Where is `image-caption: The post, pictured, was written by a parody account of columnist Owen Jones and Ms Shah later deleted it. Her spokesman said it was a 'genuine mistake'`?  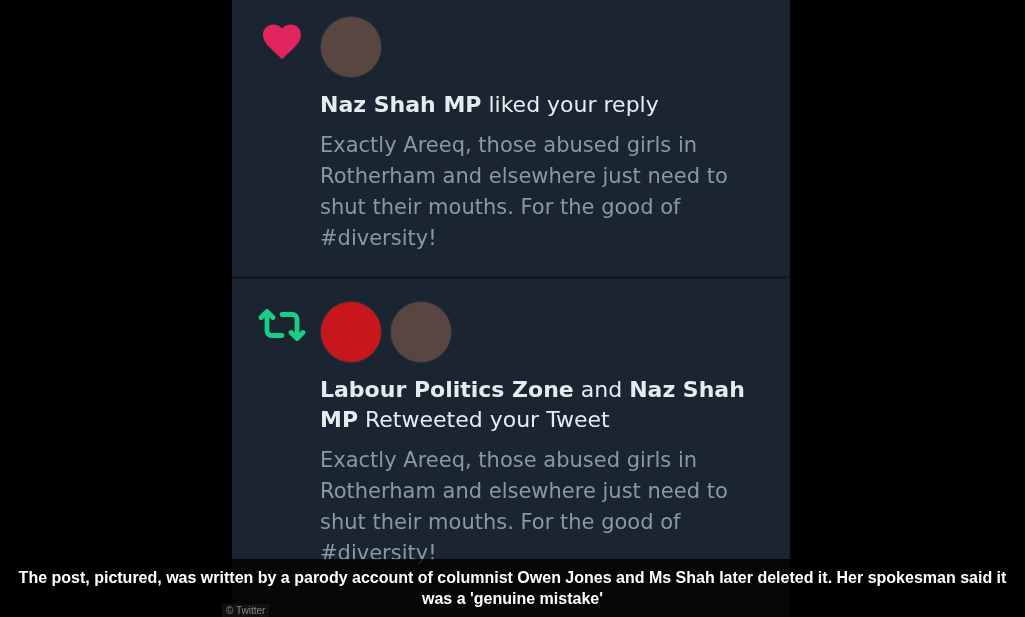
image-caption: The post, pictured, was written by a parody account of columnist Owen Jones and Ms Shah later deleted it. Her spokesman said it was a 'genuine mistake' is located at coordinates (512, 587).